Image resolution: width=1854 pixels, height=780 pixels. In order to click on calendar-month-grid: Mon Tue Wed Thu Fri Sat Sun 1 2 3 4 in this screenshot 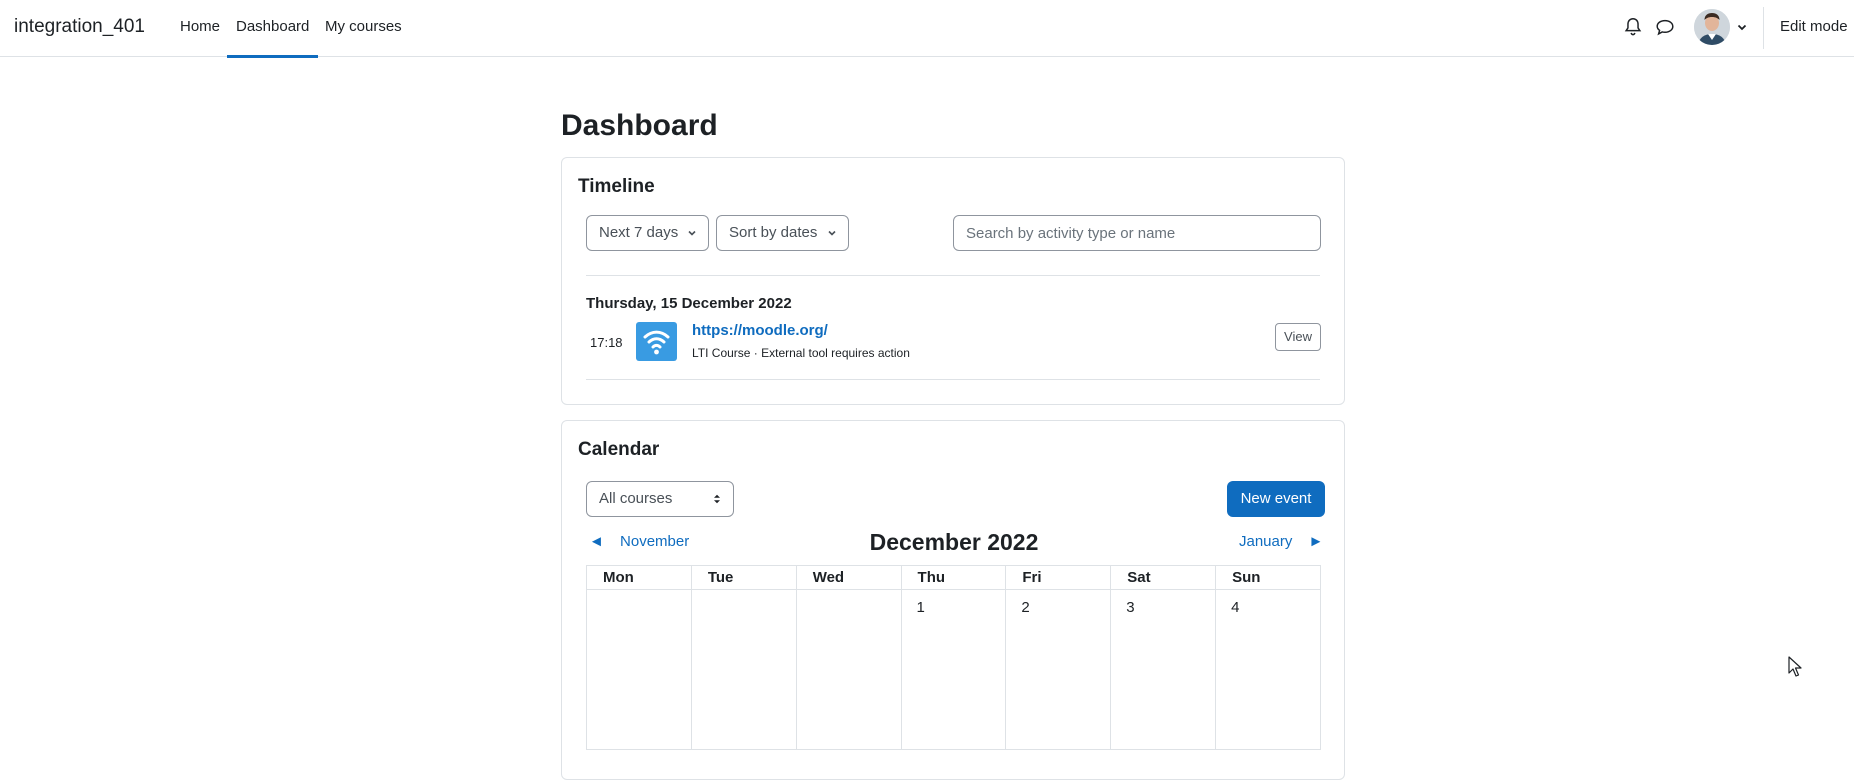, I will do `click(953, 657)`.